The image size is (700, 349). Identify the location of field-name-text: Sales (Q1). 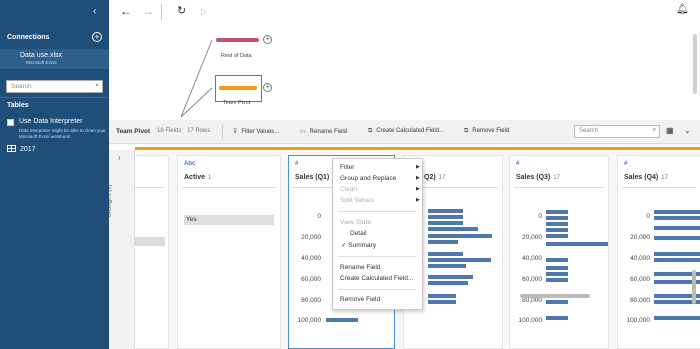
(312, 177).